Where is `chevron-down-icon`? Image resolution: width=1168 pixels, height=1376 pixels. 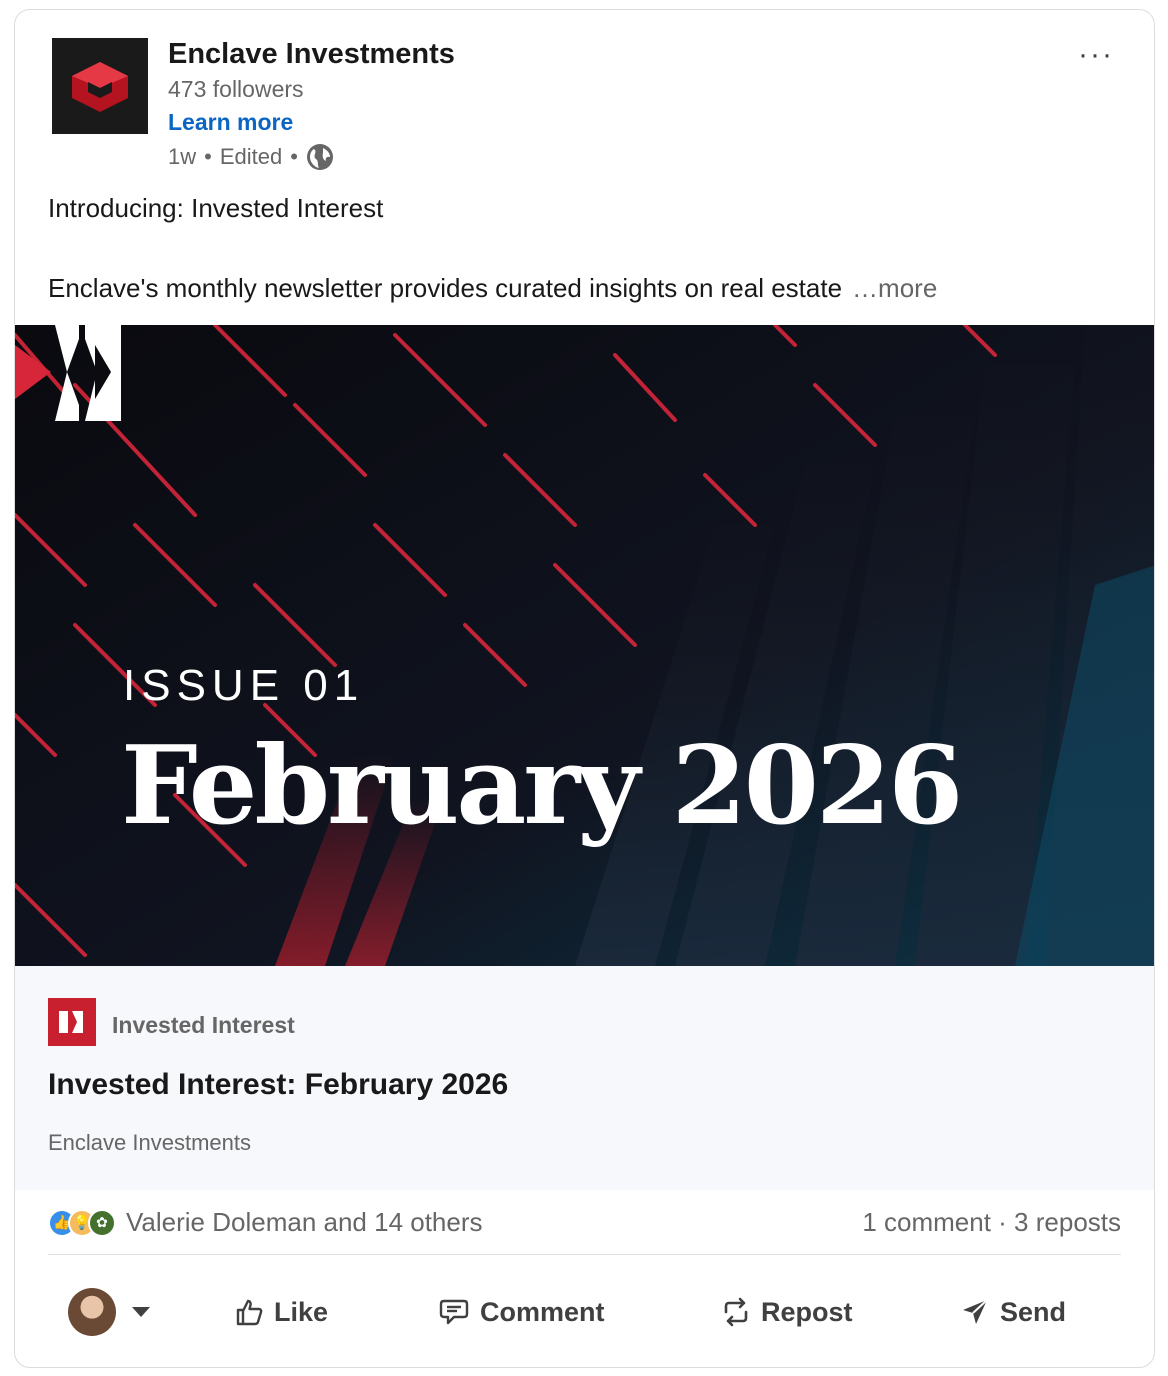 chevron-down-icon is located at coordinates (141, 1312).